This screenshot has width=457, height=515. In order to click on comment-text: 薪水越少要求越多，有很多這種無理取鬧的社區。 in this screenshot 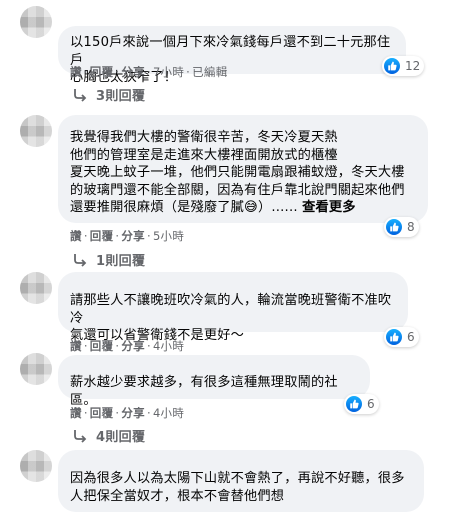, I will do `click(204, 391)`.